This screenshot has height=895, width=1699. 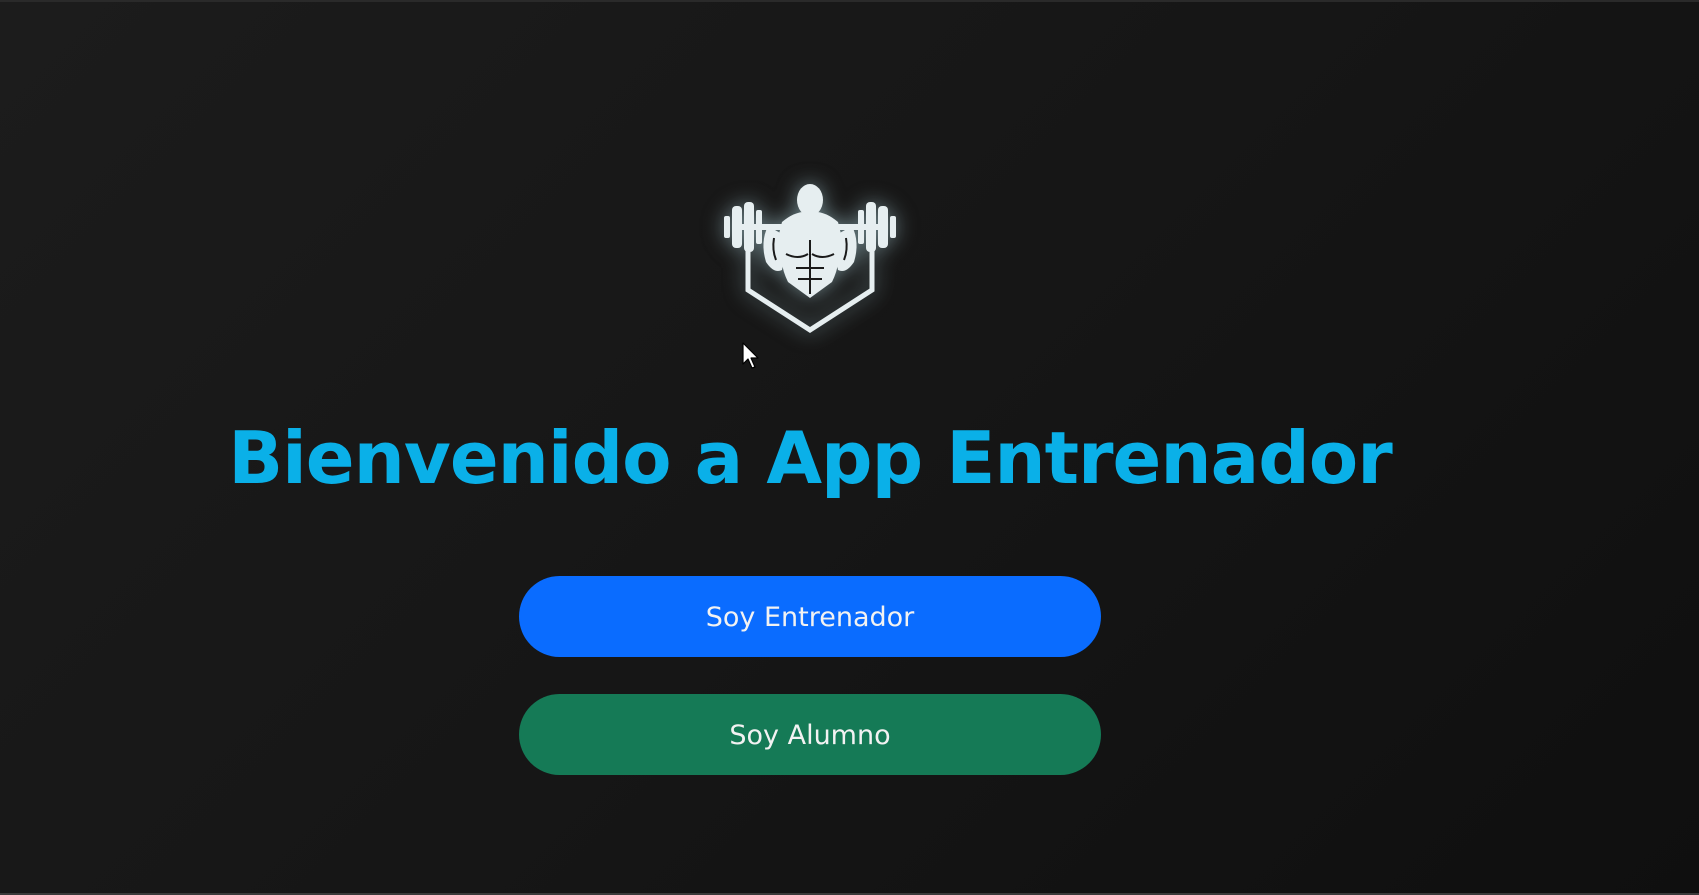 I want to click on trainer-button: Soy Entrenador, so click(x=810, y=616).